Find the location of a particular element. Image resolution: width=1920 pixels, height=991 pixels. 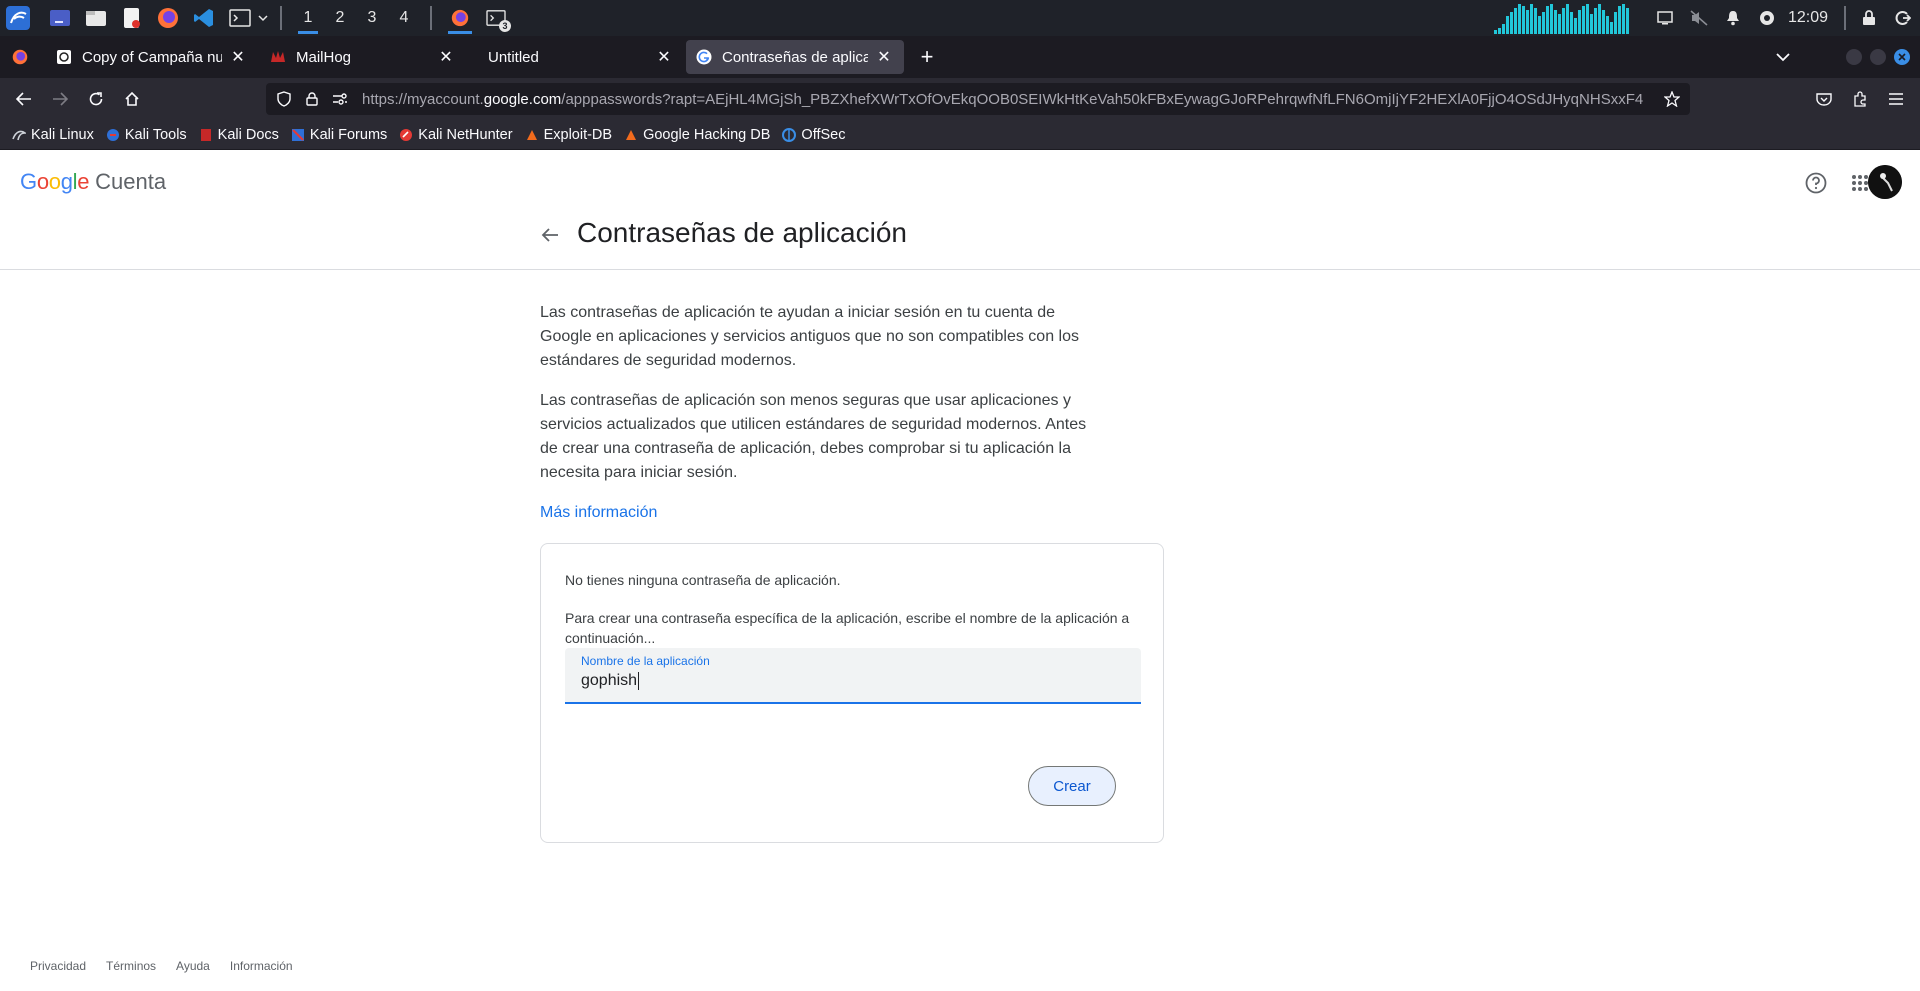

workspace-3: 3 is located at coordinates (372, 18).